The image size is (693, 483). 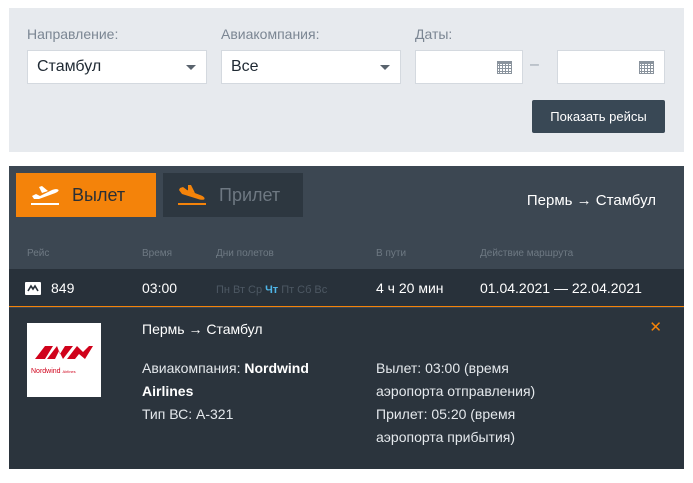 What do you see at coordinates (245, 66) in the screenshot?
I see `airline-select-value: Все` at bounding box center [245, 66].